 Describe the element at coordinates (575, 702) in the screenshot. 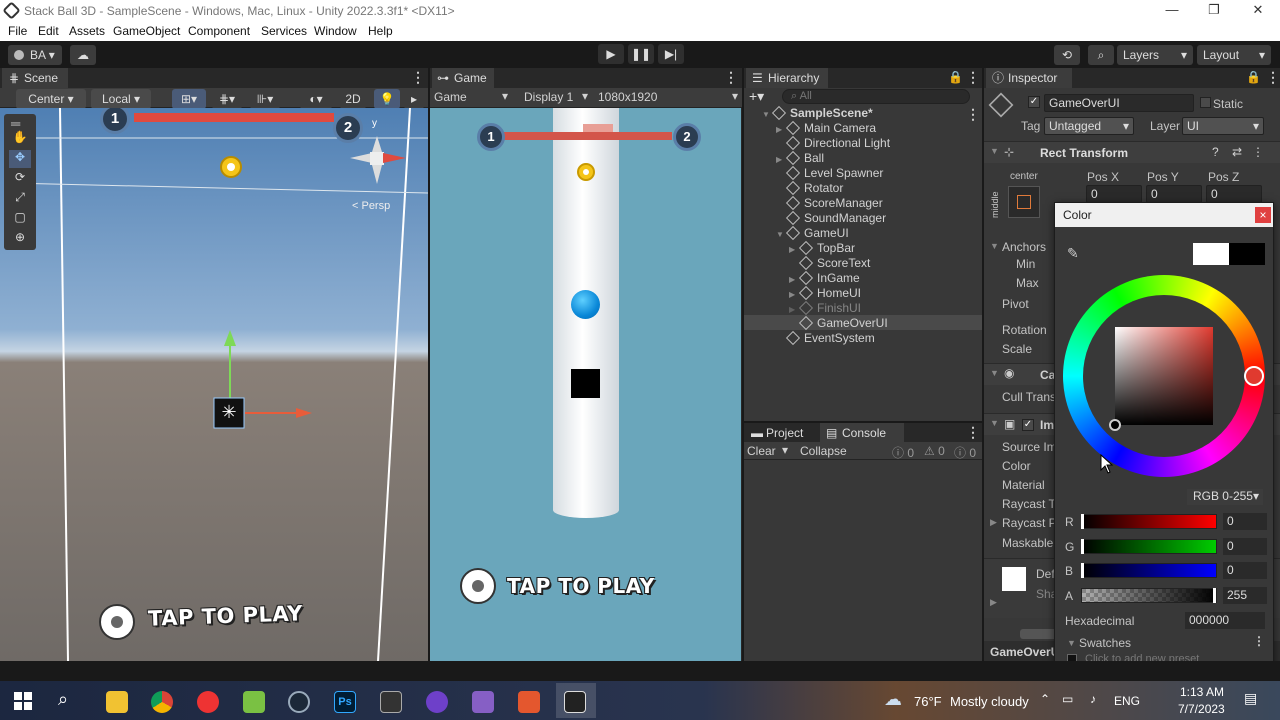

I see `unity-editor-icon` at that location.